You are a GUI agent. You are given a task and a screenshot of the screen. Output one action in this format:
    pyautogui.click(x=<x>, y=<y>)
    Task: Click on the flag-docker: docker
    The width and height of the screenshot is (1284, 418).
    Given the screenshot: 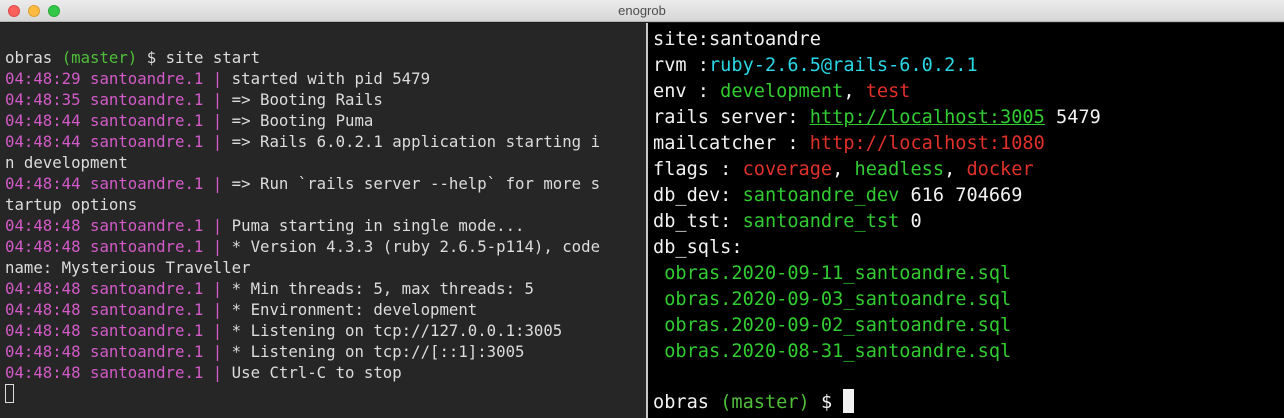 What is the action you would take?
    pyautogui.click(x=1000, y=169)
    